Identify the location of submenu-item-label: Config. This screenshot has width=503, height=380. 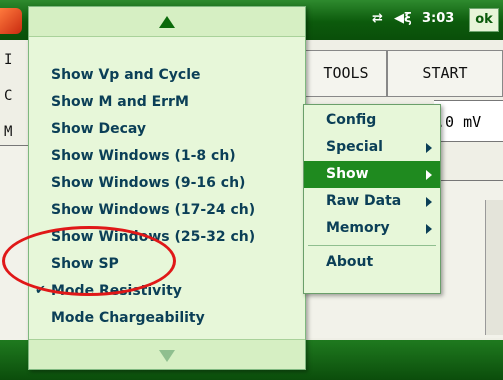
(351, 120).